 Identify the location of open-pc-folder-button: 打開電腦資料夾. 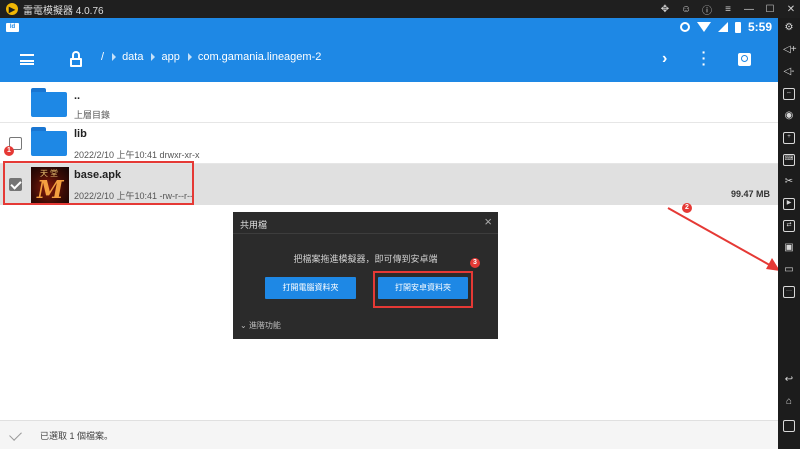
(310, 288).